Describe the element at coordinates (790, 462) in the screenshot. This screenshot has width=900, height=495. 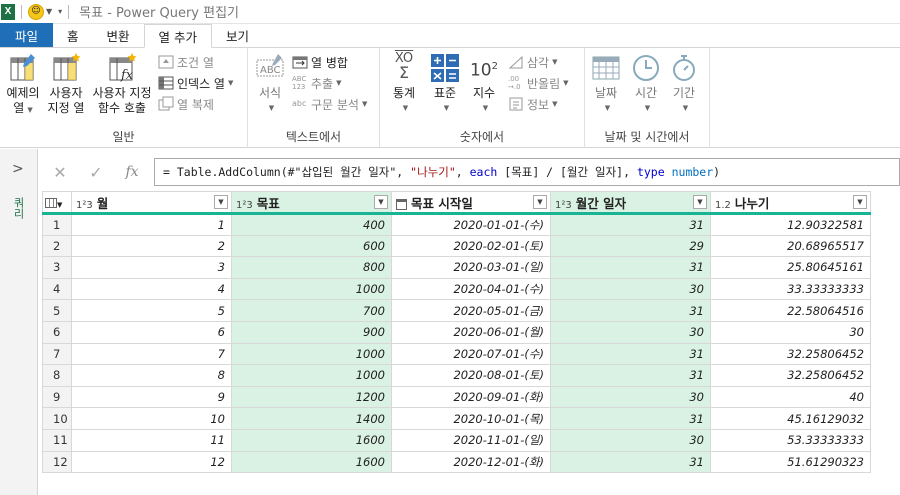
I see `cell-division: 51.61290323` at that location.